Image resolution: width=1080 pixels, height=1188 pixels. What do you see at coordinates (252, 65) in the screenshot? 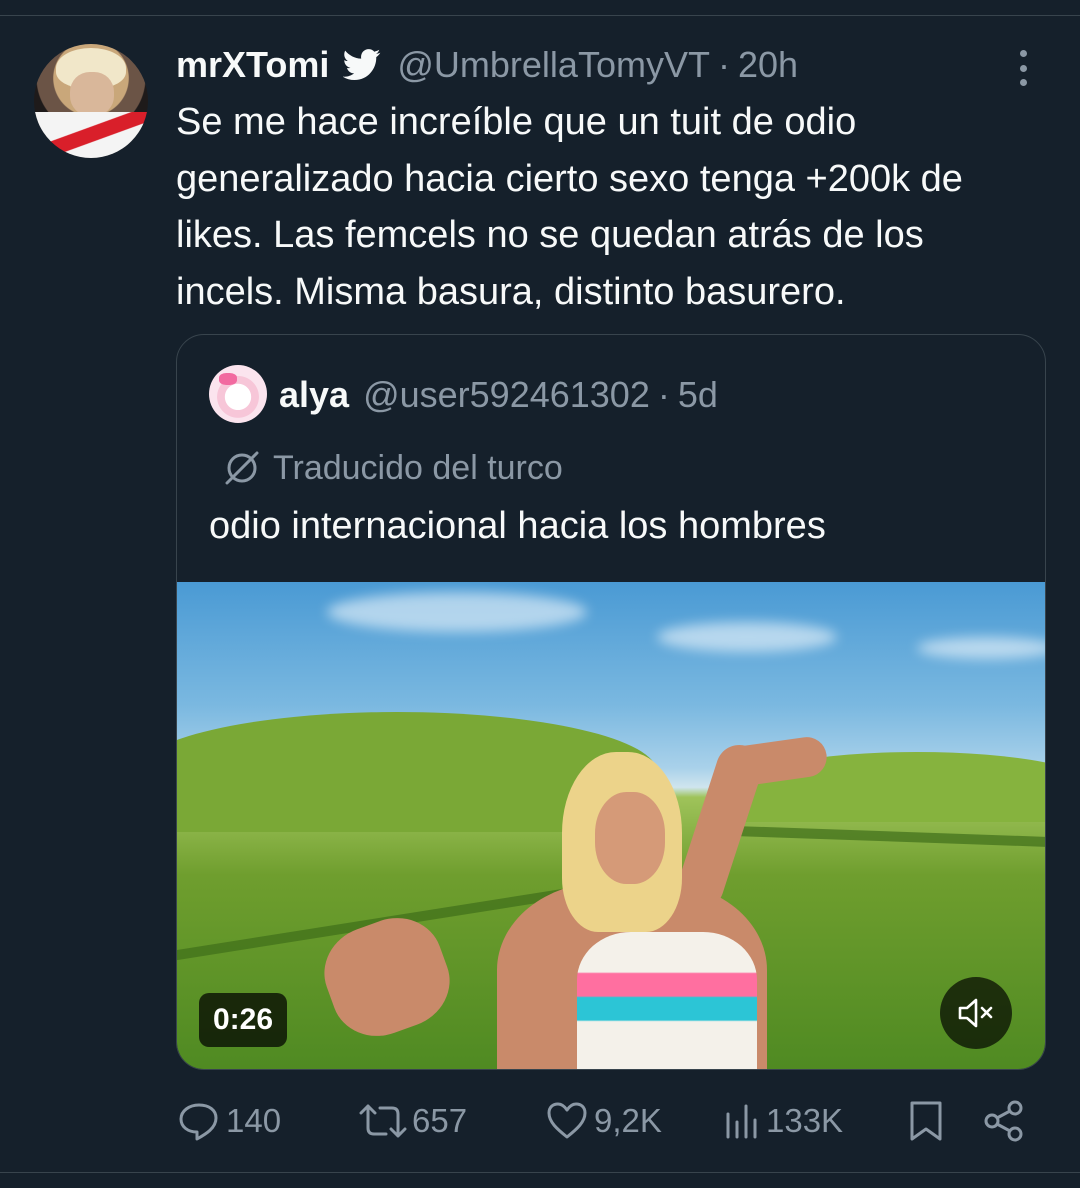
I see `author-name: mrXTomi` at bounding box center [252, 65].